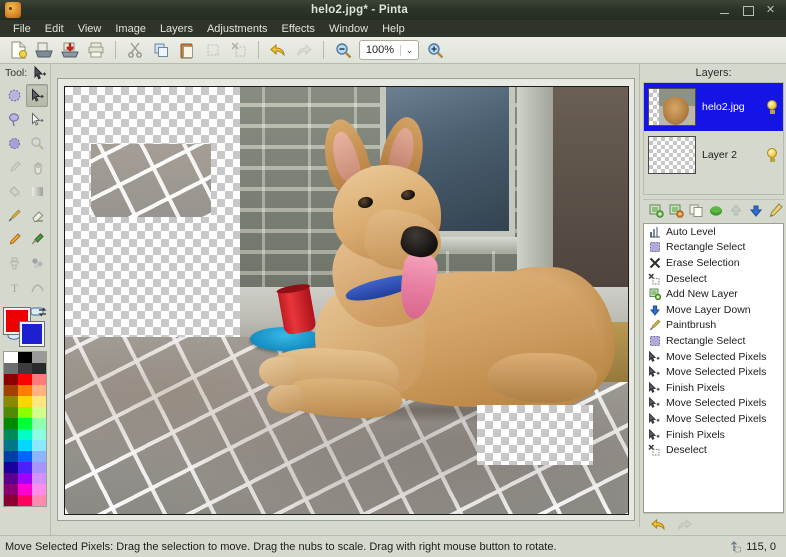  Describe the element at coordinates (14, 191) in the screenshot. I see `tool-paint-bucket` at that location.